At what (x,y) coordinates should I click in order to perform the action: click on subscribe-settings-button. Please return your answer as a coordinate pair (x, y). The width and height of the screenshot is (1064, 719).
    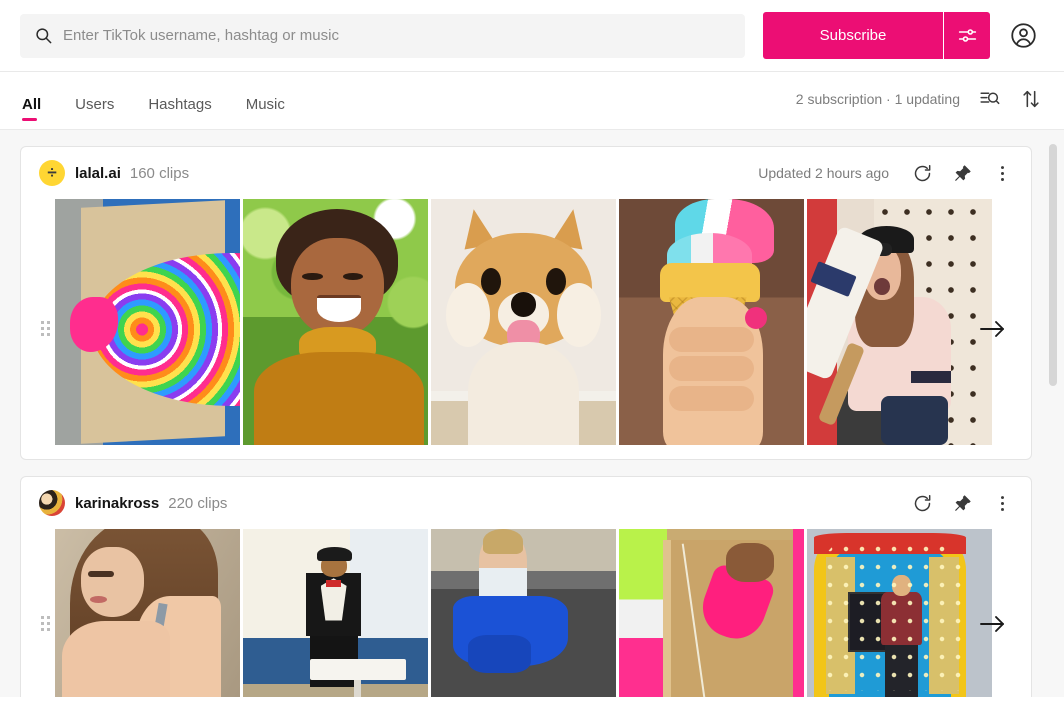
    Looking at the image, I should click on (967, 35).